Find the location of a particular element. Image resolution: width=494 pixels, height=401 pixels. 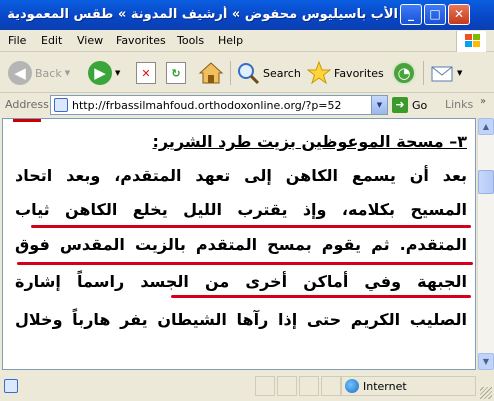

search-icon is located at coordinates (249, 74).